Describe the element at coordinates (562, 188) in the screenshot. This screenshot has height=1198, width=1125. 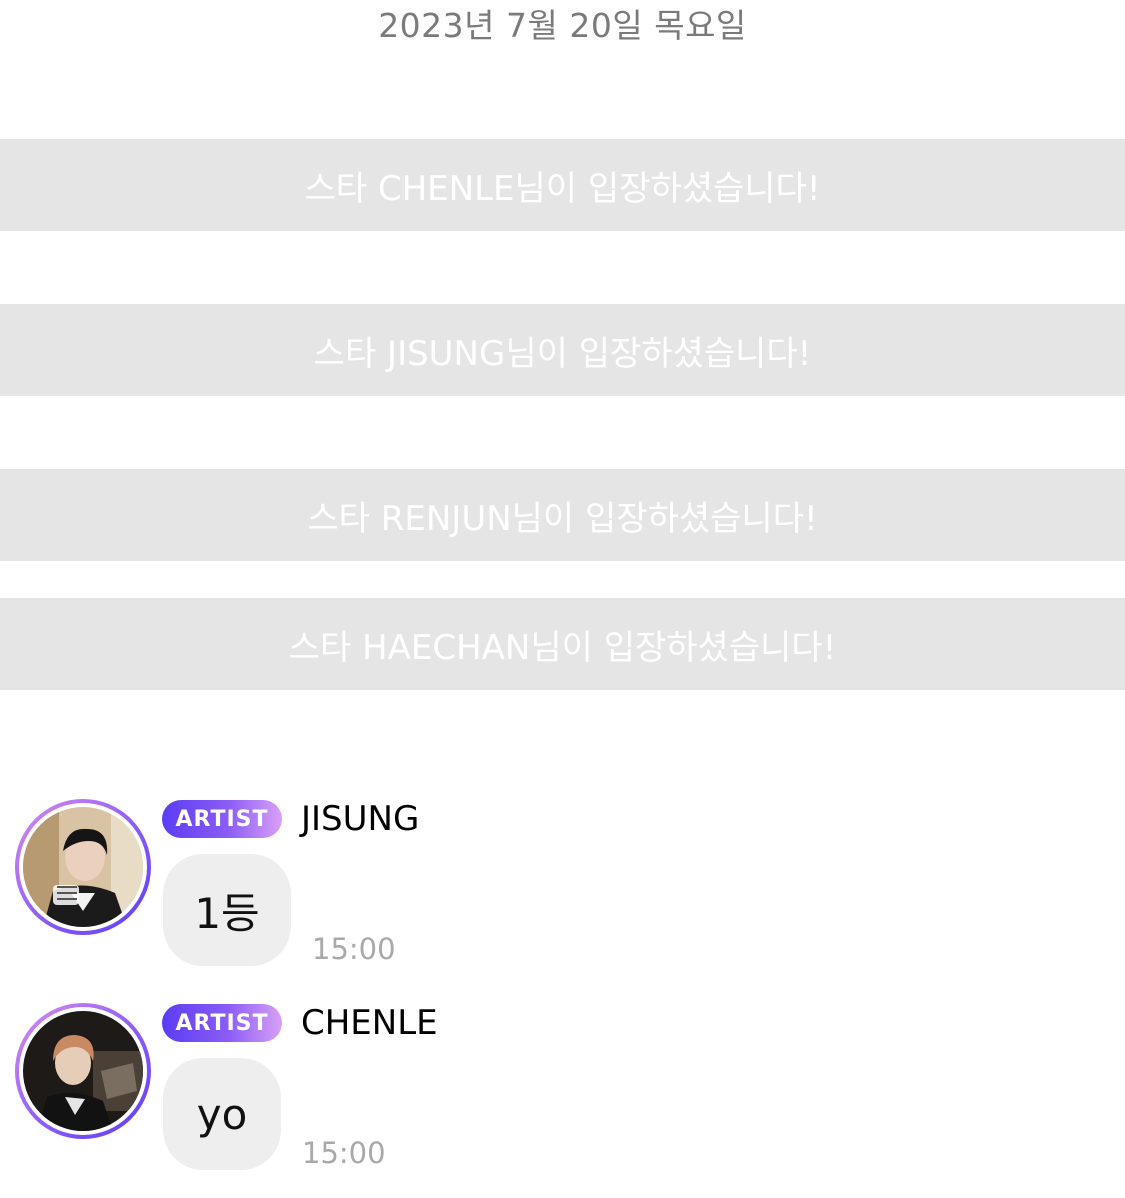
I see `entry-notice-text: 스타 CHENLE님이 입장하셨습니다!` at that location.